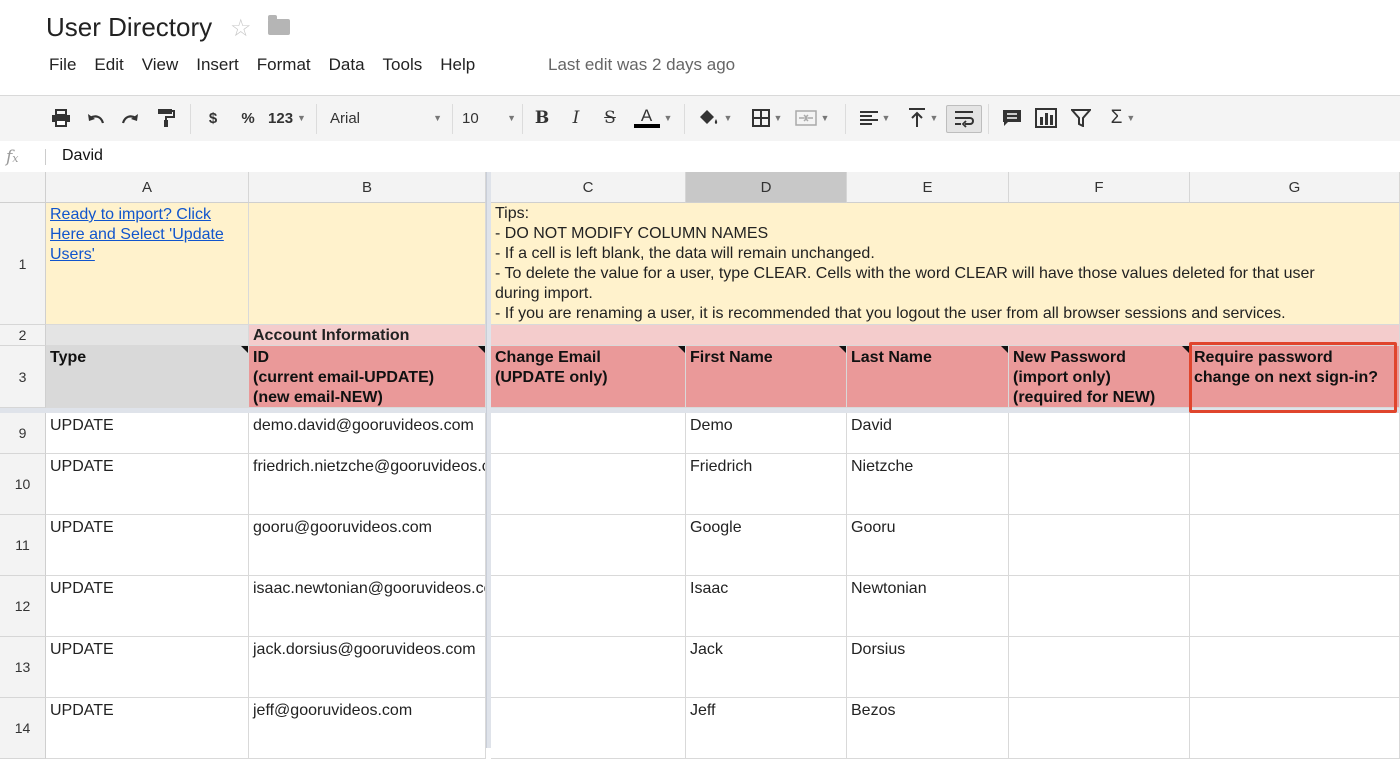 This screenshot has height=759, width=1400. Describe the element at coordinates (108, 65) in the screenshot. I see `menu-edit: Edit` at that location.